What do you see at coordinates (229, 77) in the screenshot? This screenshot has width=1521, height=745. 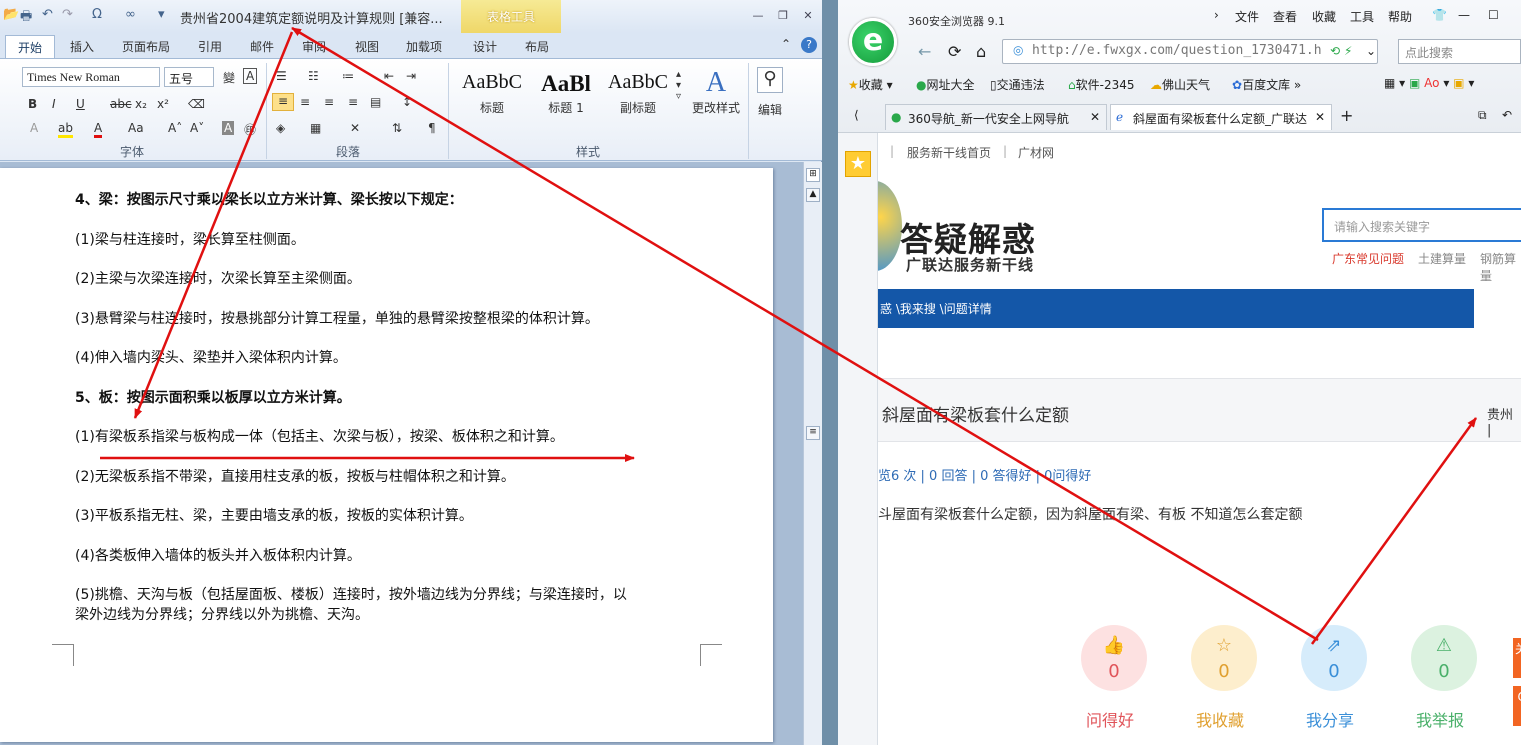 I see `phonetic-icon: 變` at bounding box center [229, 77].